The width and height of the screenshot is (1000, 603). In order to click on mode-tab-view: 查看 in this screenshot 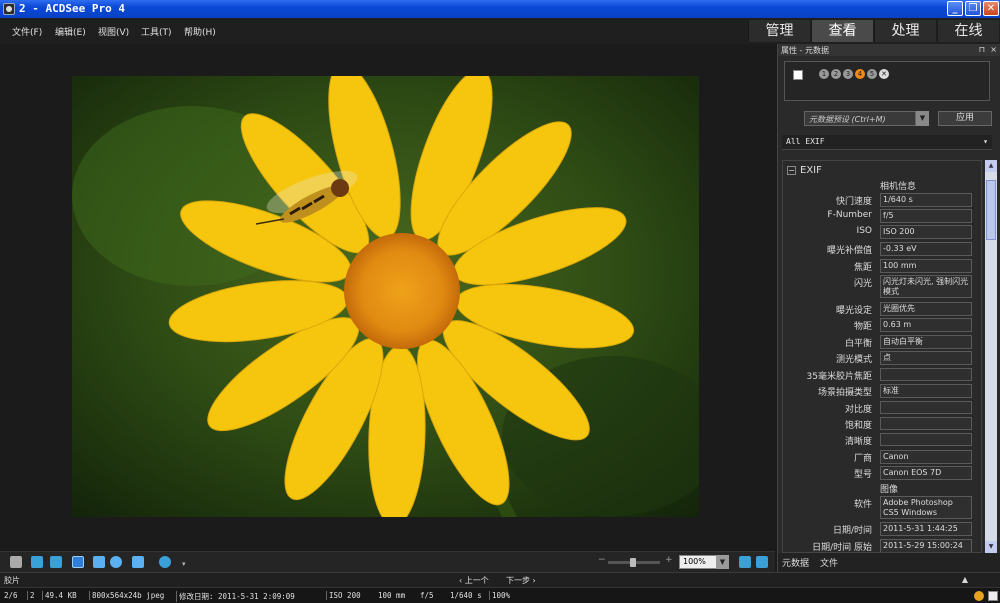, I will do `click(842, 31)`.